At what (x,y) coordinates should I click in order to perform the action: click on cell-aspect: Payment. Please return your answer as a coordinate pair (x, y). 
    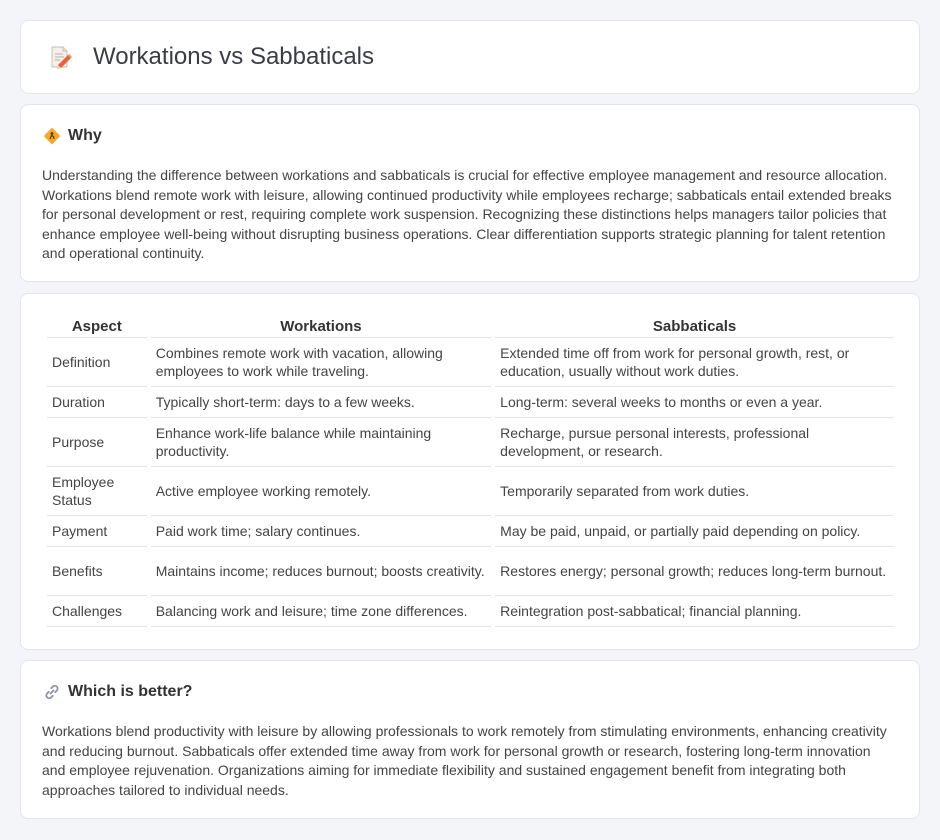
    Looking at the image, I should click on (97, 531).